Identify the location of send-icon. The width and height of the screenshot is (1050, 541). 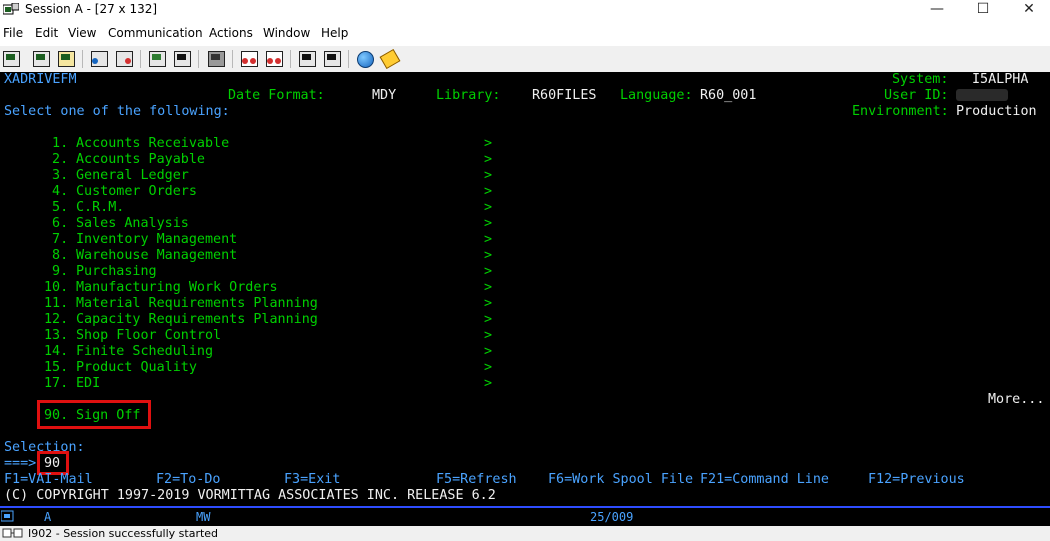
(99, 59).